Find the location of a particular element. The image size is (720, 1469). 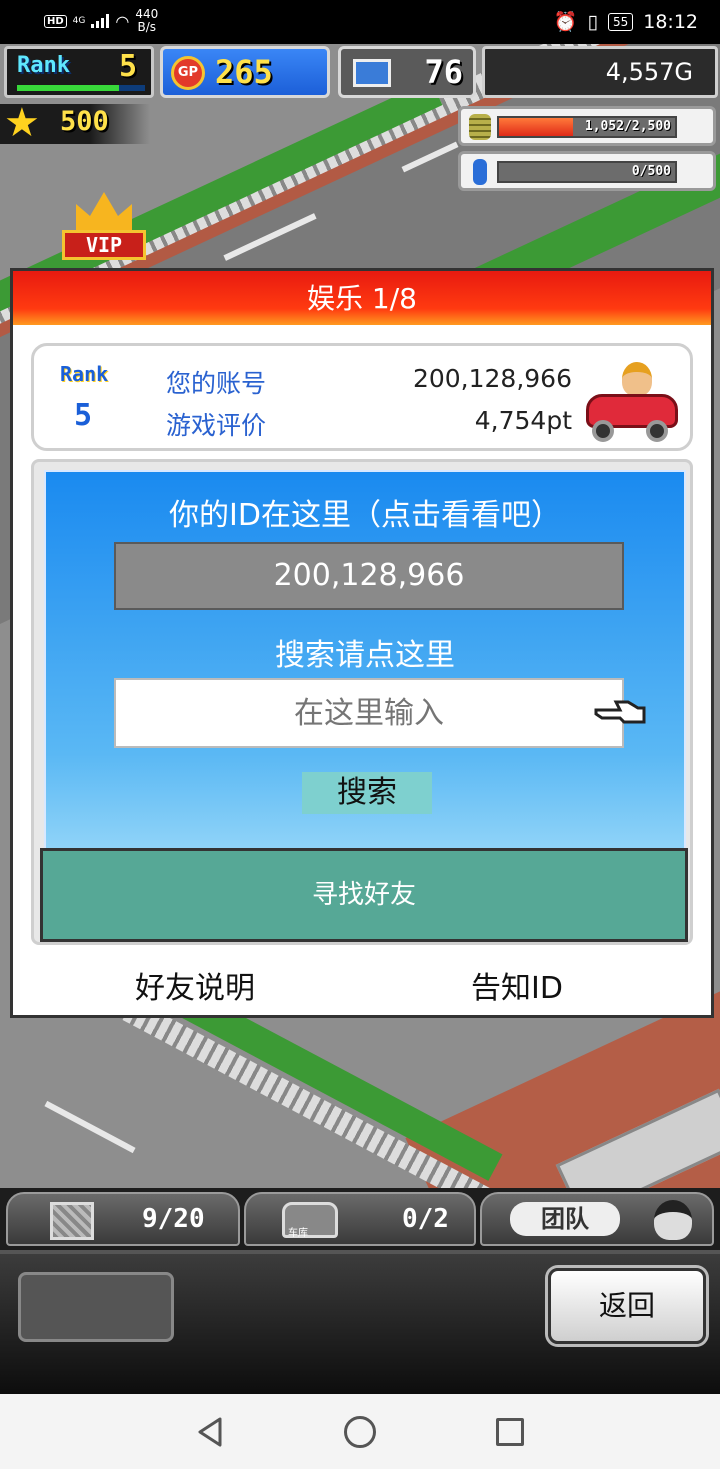

id-title: 你的ID在这里（点击看看吧） is located at coordinates (365, 515).